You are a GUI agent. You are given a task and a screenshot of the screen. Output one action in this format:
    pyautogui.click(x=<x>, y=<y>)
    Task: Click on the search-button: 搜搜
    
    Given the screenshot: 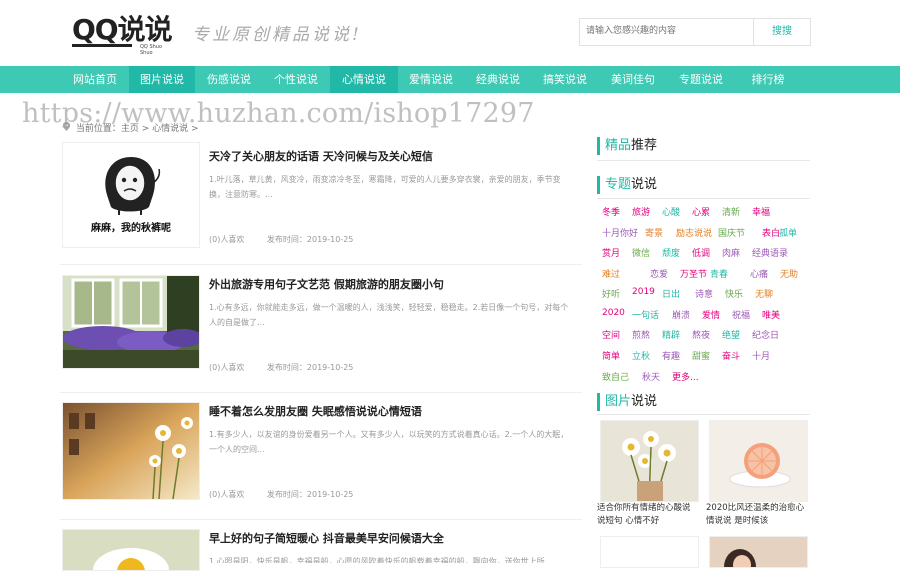 What is the action you would take?
    pyautogui.click(x=781, y=32)
    